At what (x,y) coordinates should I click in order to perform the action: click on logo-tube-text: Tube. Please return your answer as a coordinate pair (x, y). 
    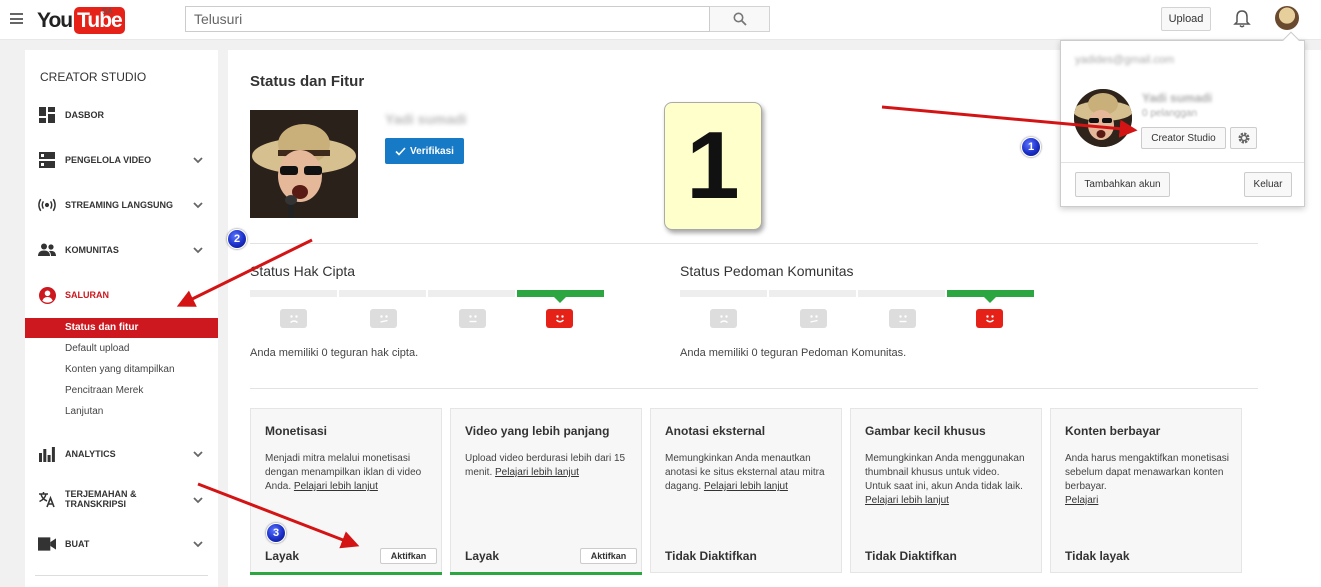
    Looking at the image, I should click on (99, 20).